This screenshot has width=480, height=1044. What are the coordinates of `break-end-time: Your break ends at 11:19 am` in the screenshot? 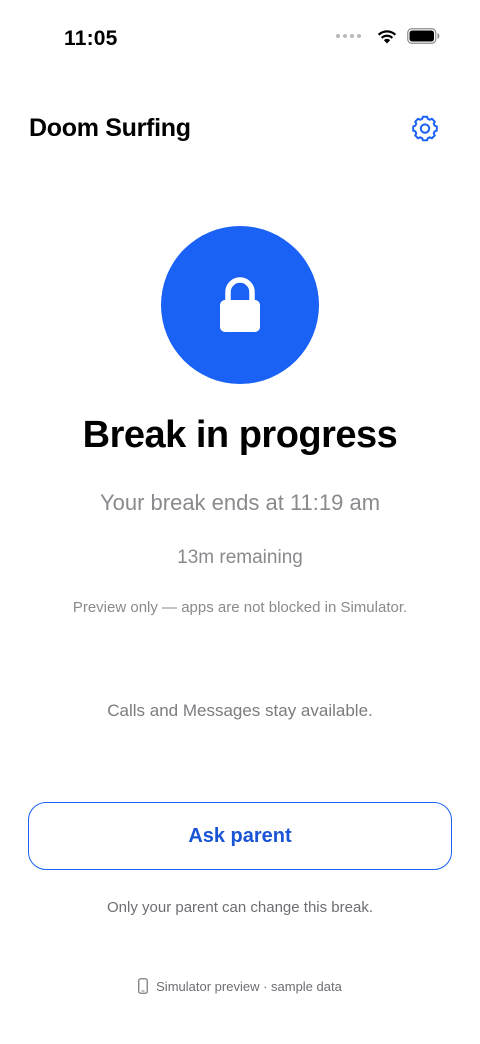 It's located at (240, 502).